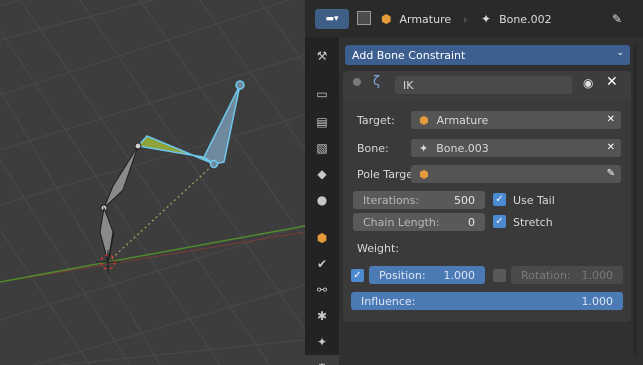  What do you see at coordinates (620, 53) in the screenshot?
I see `chevron-down-icon: ⌄` at bounding box center [620, 53].